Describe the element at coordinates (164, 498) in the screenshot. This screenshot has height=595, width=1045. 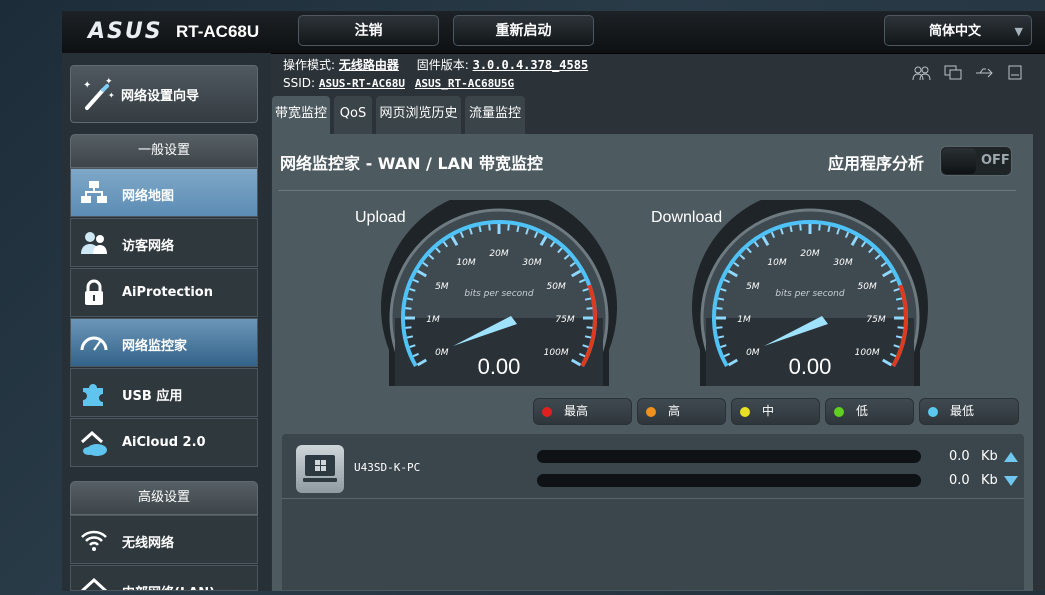
I see `advanced-settings-header: 高级设置` at that location.